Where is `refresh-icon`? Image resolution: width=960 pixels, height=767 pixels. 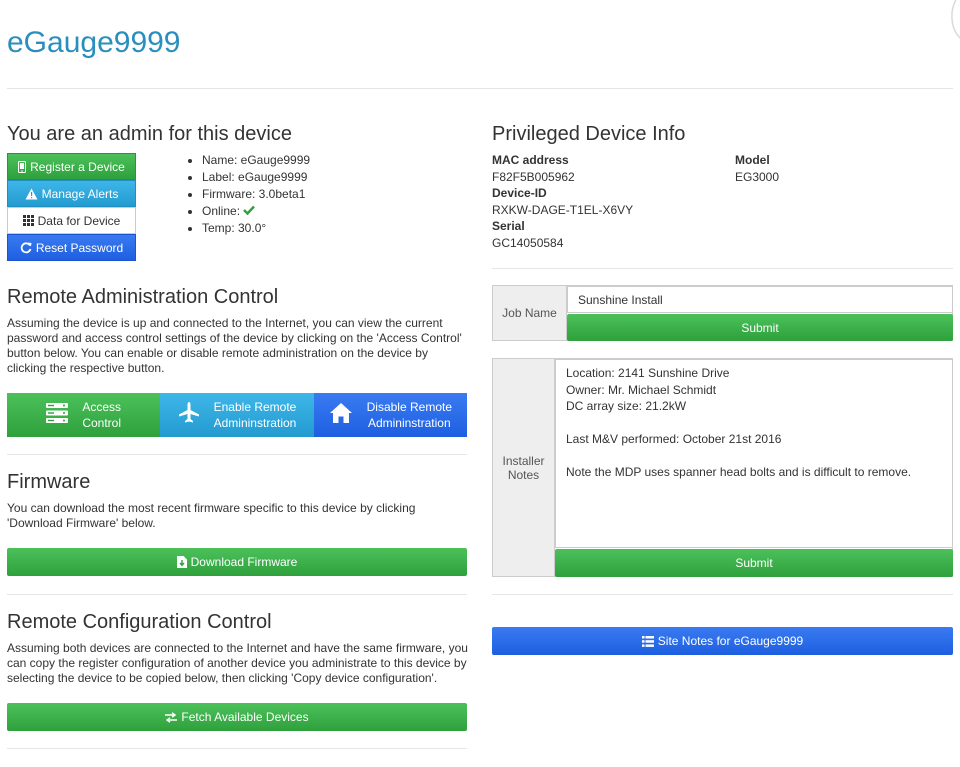 refresh-icon is located at coordinates (26, 247).